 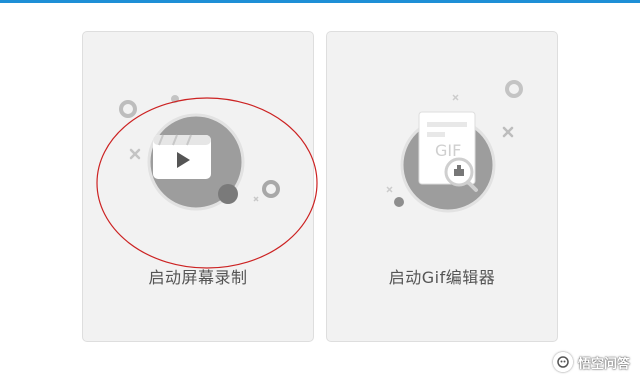 What do you see at coordinates (442, 277) in the screenshot?
I see `start-gif-editor-label: 启动Gif编辑器` at bounding box center [442, 277].